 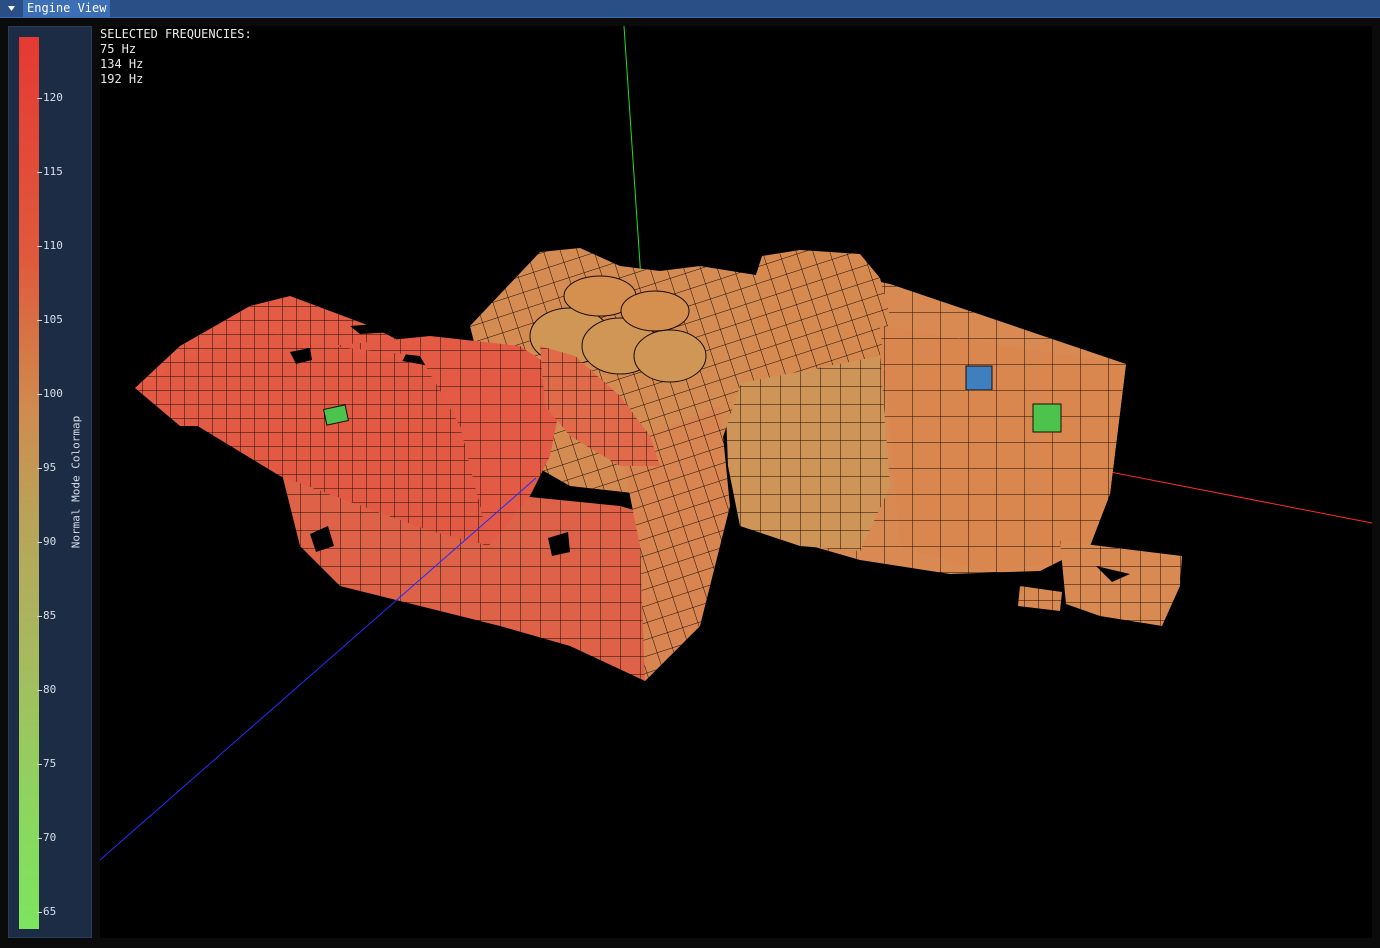 What do you see at coordinates (50, 541) in the screenshot?
I see `colorbar-tick-label: 90` at bounding box center [50, 541].